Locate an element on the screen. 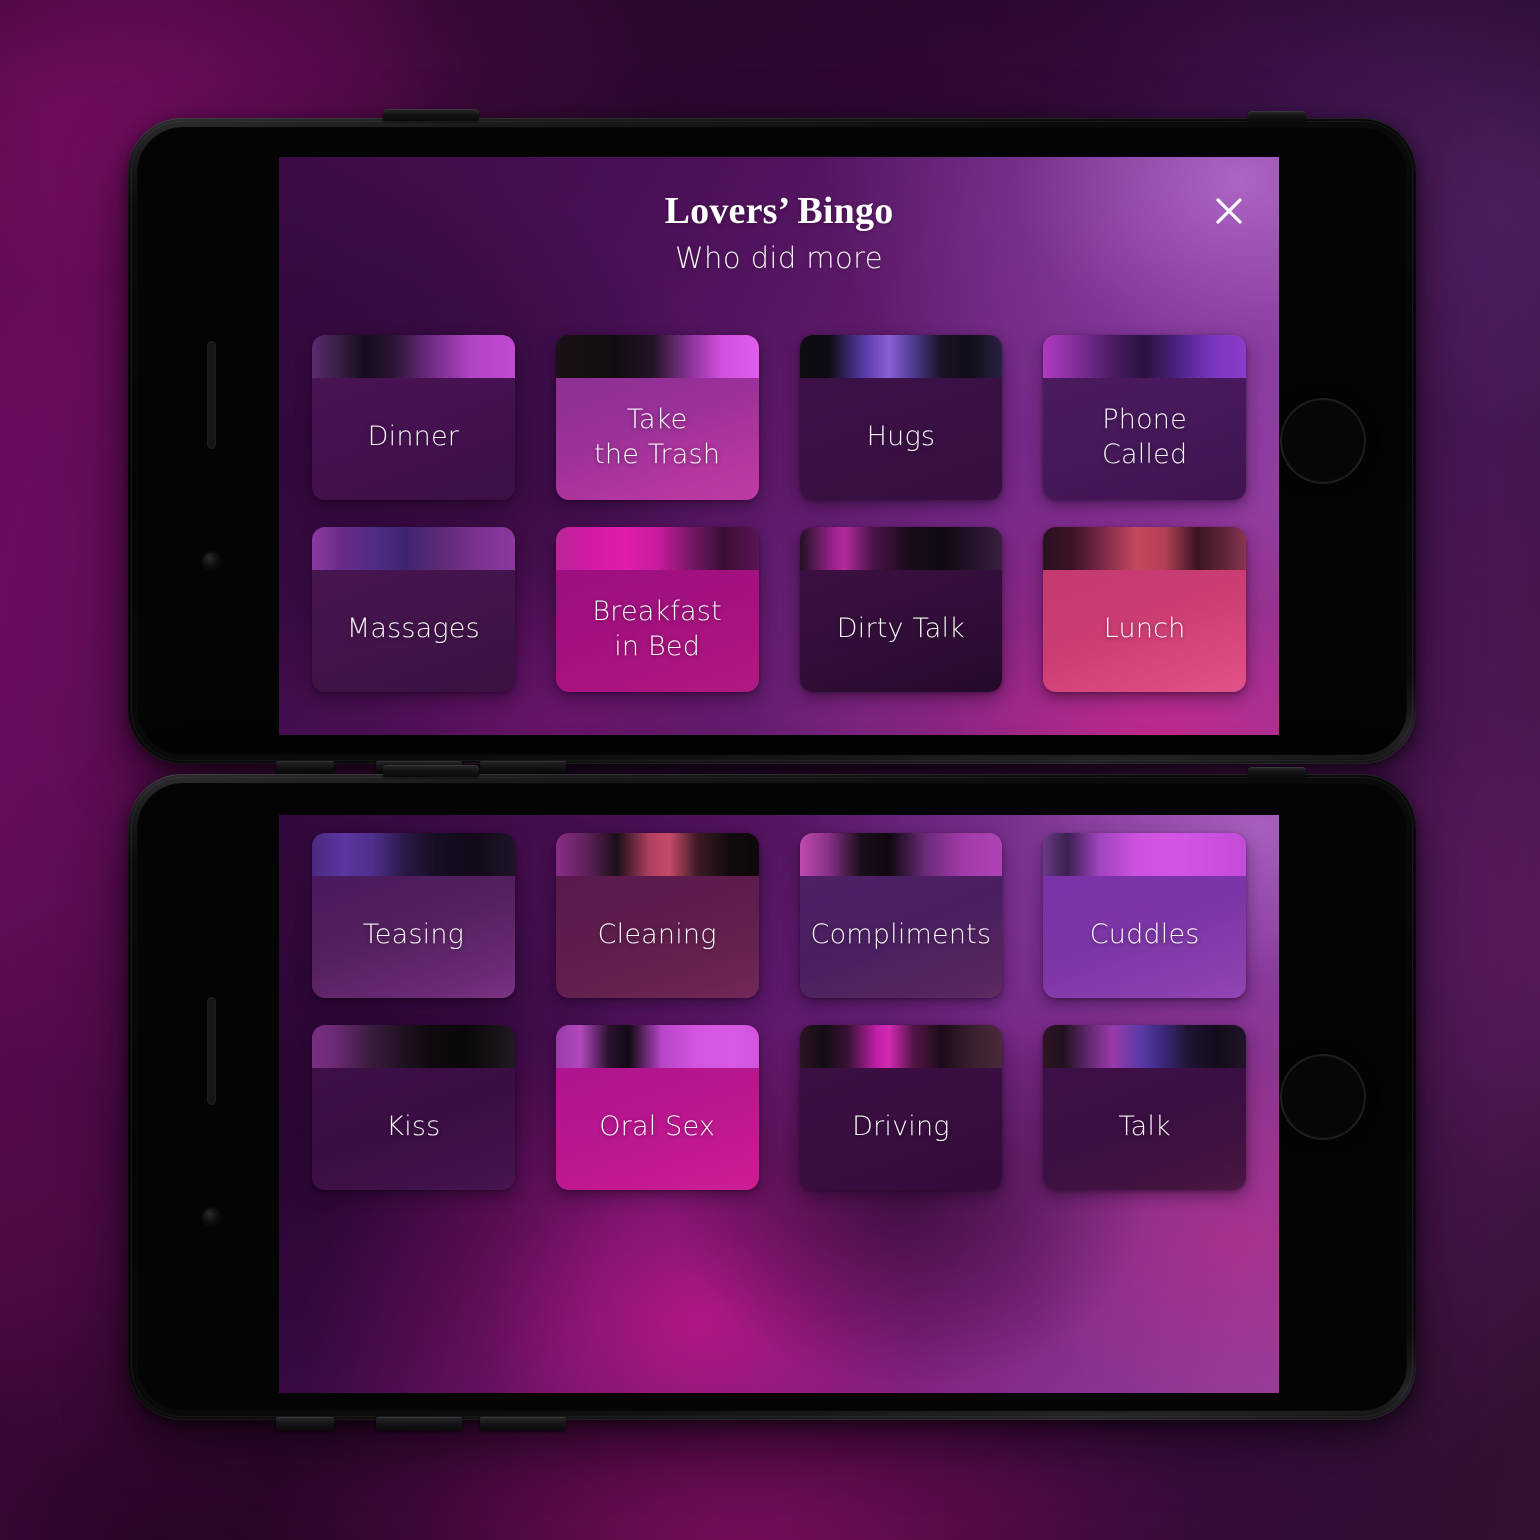 The width and height of the screenshot is (1540, 1540). bingo-card-label: Oral Sex is located at coordinates (657, 1127).